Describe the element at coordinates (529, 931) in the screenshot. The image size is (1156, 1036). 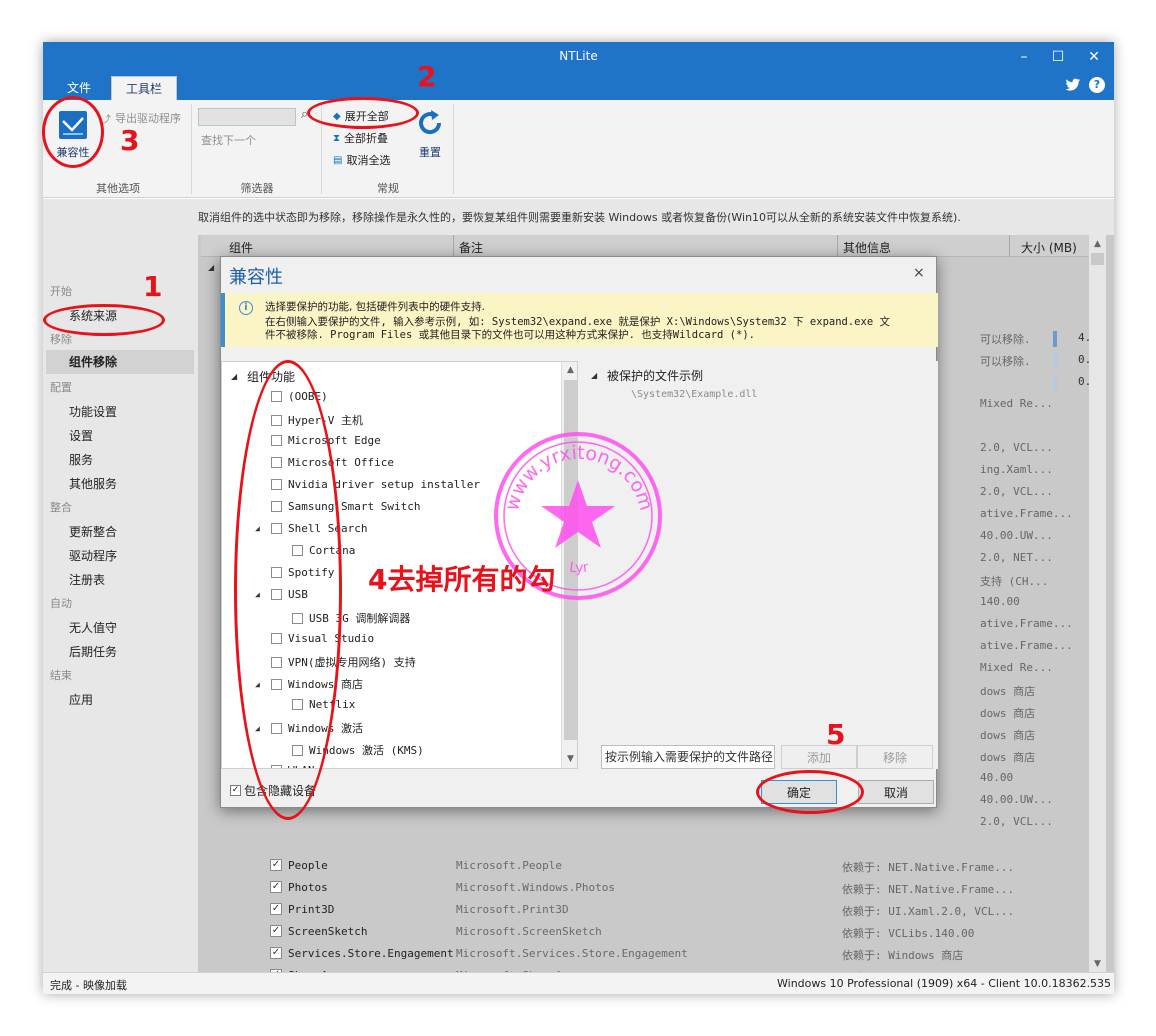
I see `row-note: Microsoft.ScreenSketch` at that location.